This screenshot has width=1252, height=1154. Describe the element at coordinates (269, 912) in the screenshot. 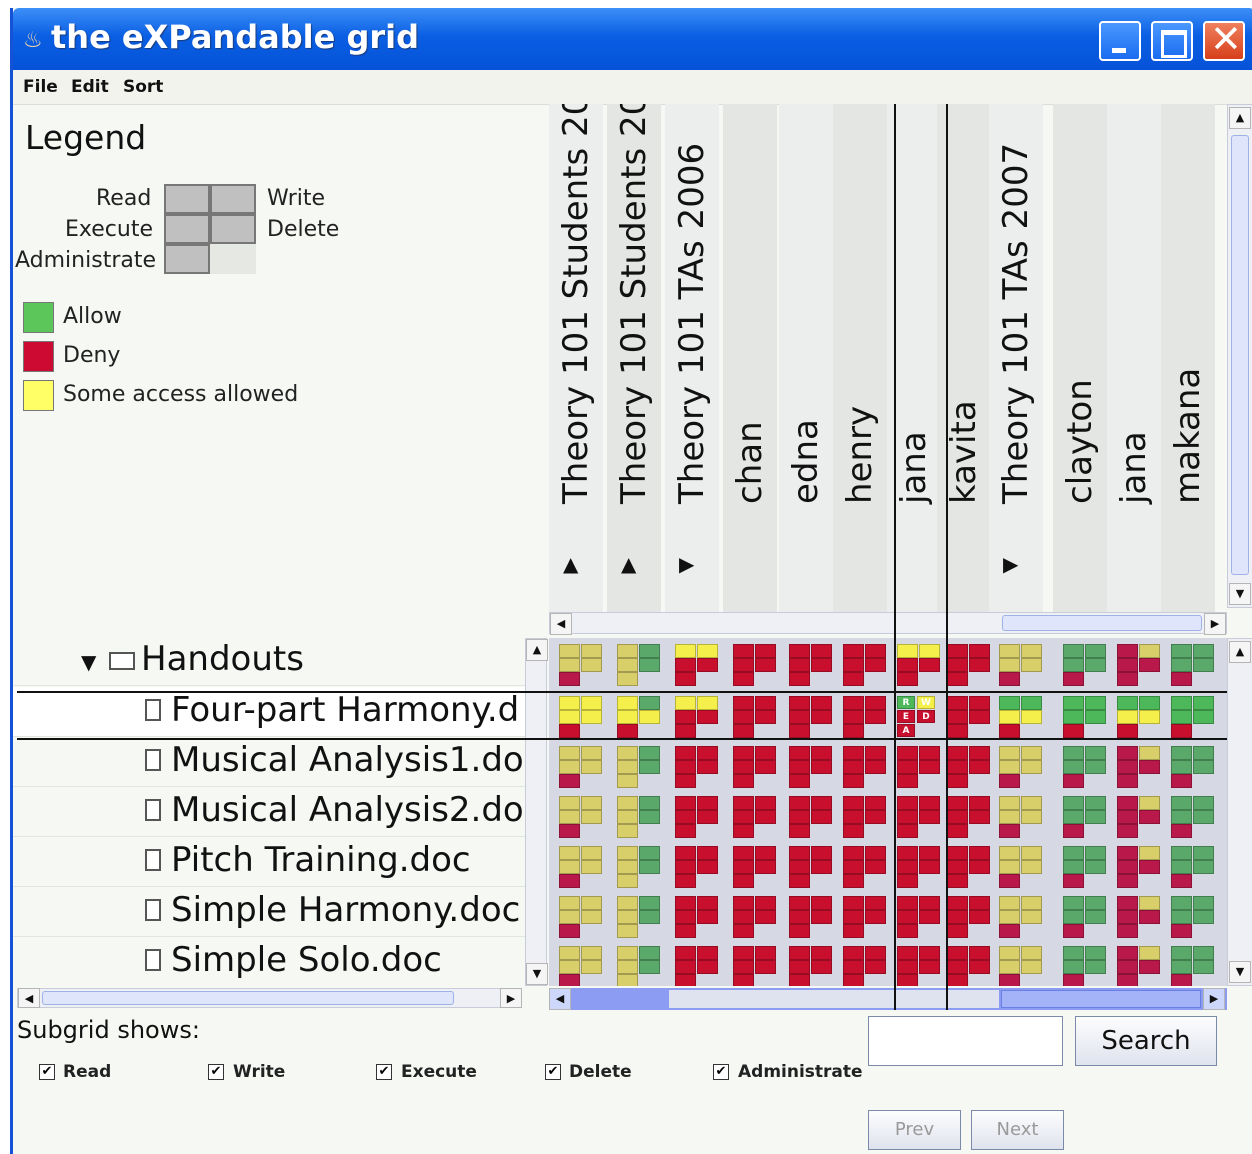

I see `tree-file-row: Simple Harmony.doc` at that location.